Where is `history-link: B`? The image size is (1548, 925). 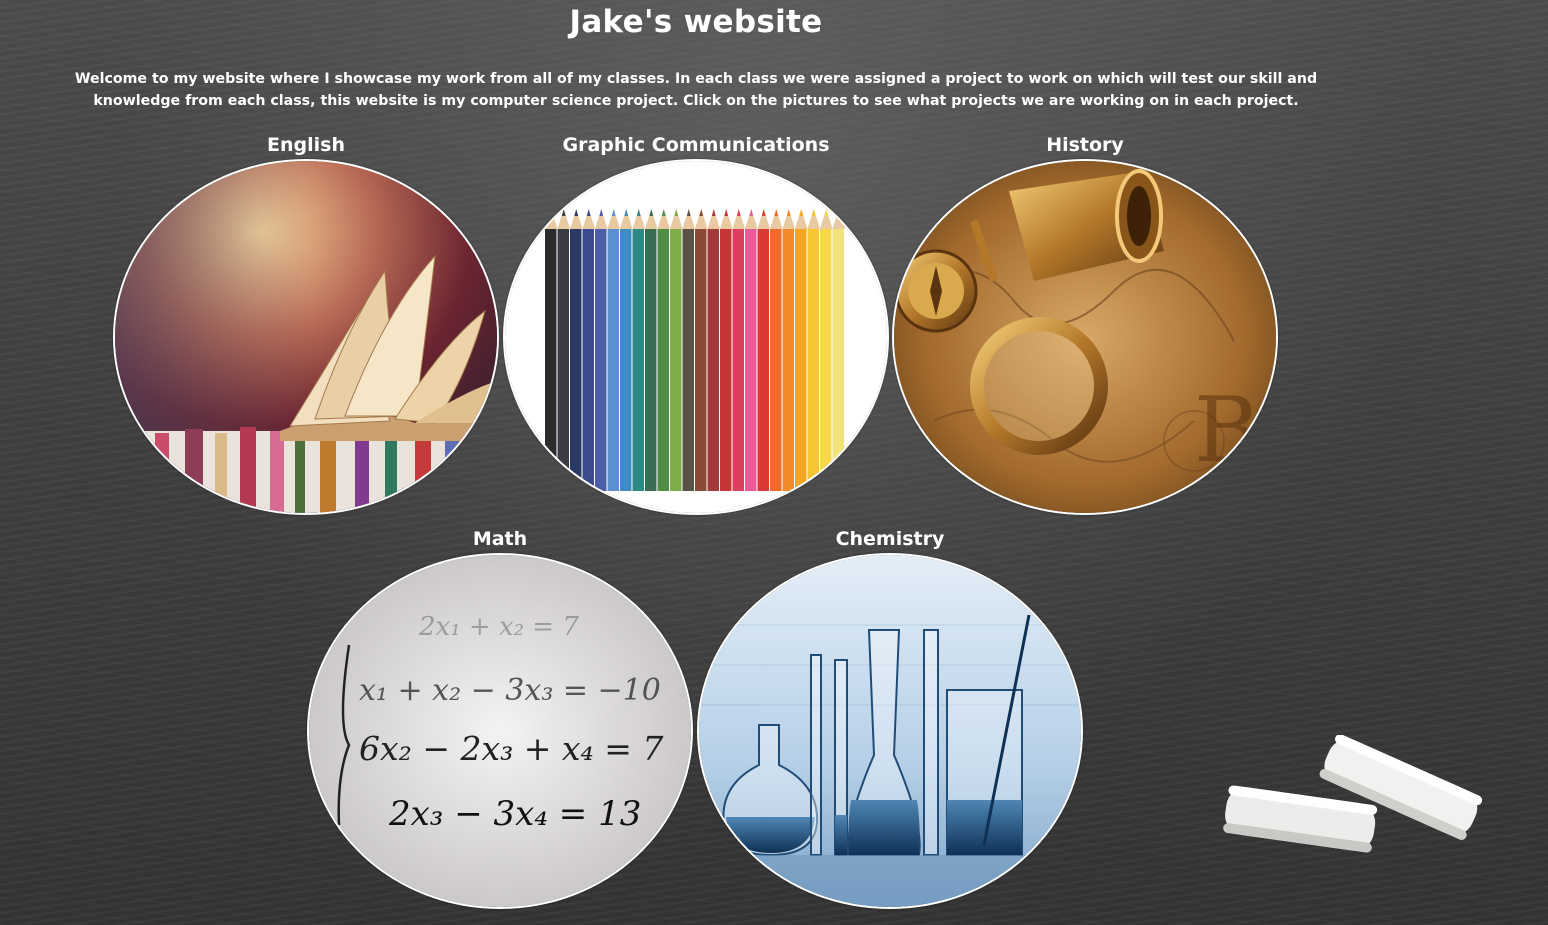 history-link: B is located at coordinates (1085, 337).